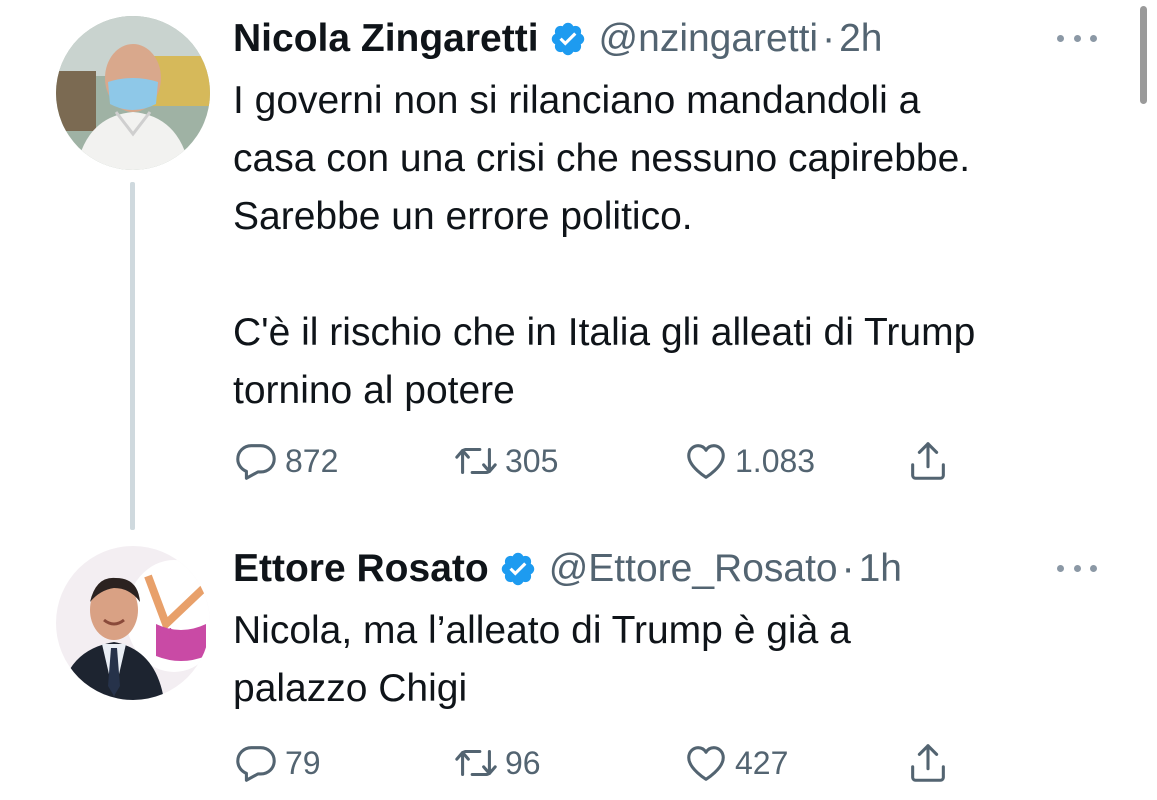 The image size is (1157, 800). I want to click on like-count: 1.083, so click(775, 460).